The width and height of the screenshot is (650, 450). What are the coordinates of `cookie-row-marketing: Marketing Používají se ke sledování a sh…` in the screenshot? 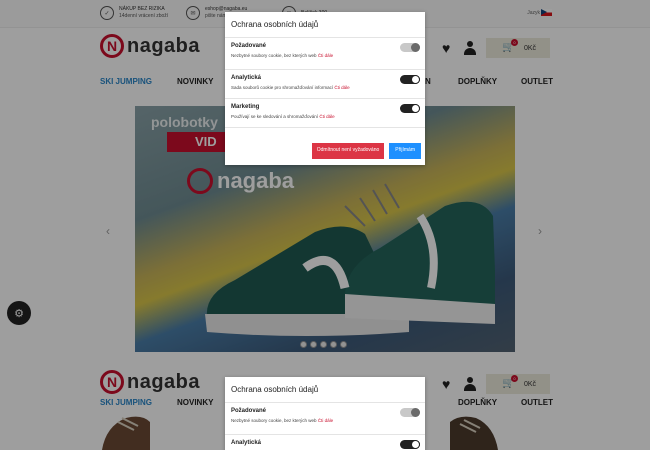 It's located at (325, 113).